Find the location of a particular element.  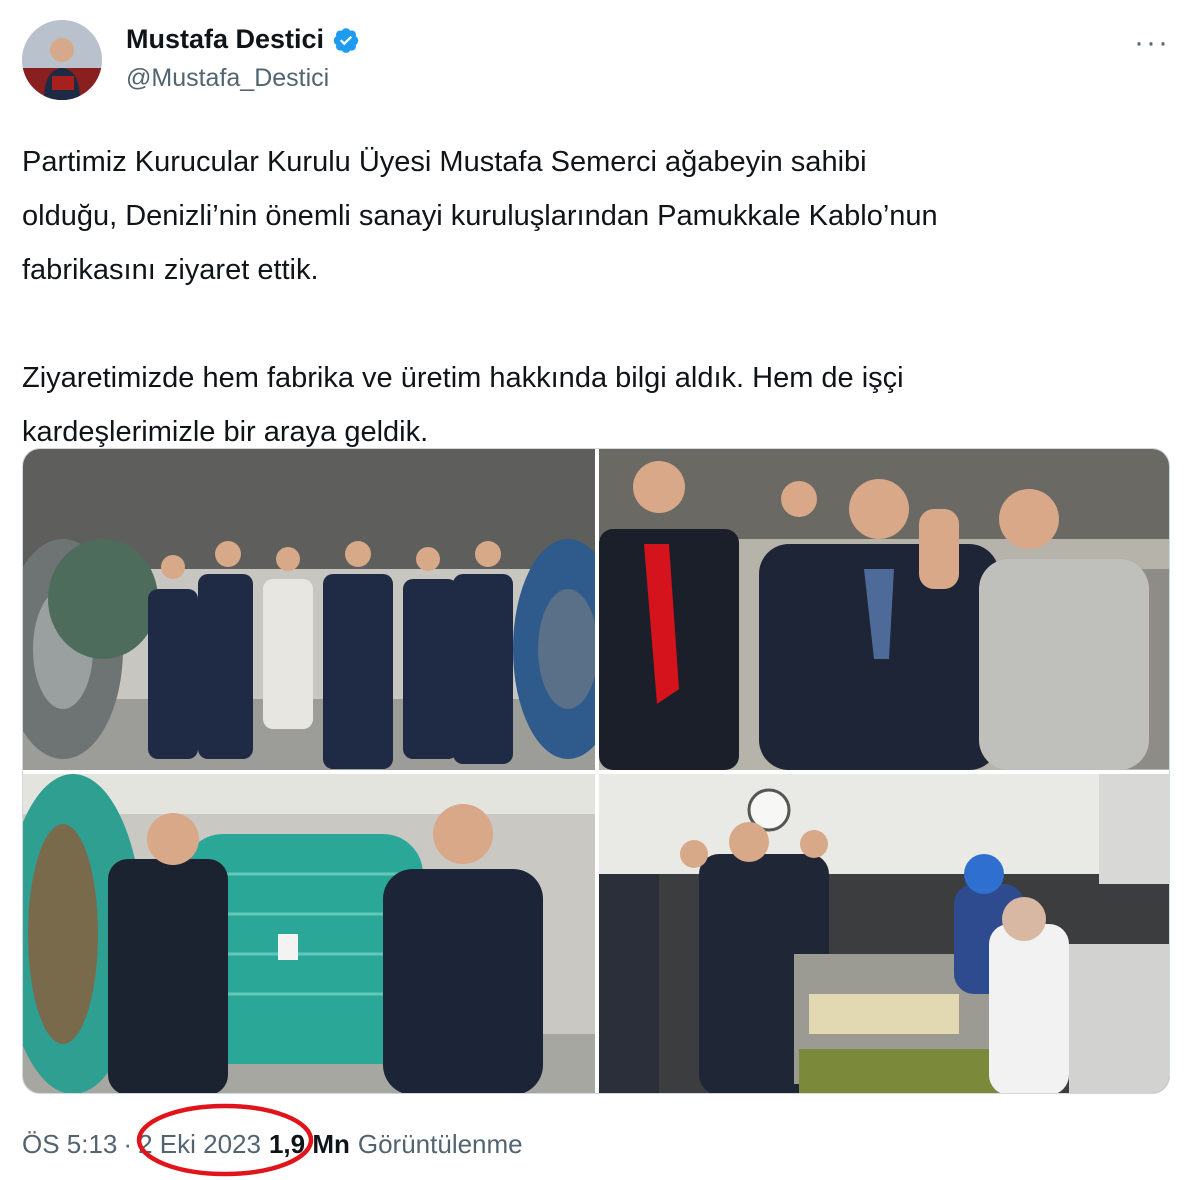

tweet-time: ÖS 5:13 is located at coordinates (69, 1144).